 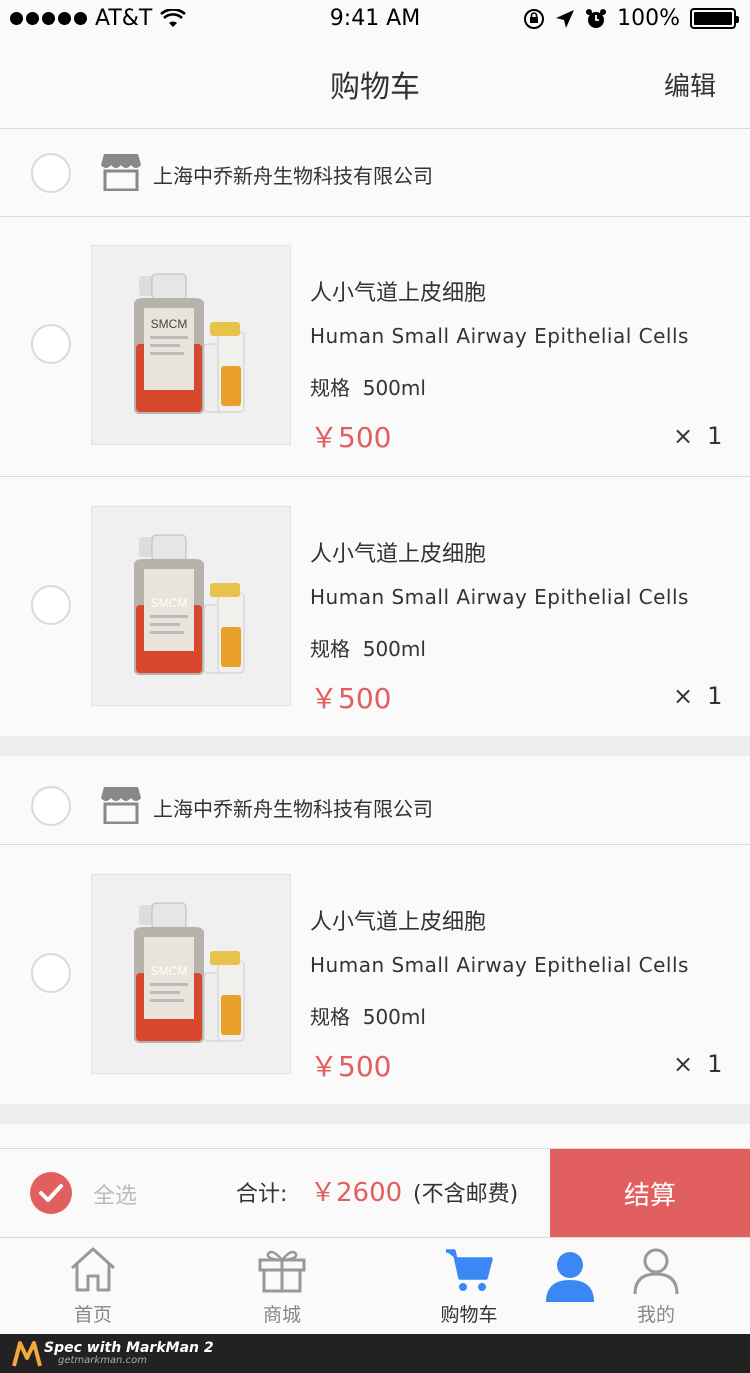 I want to click on edit-button: 编辑, so click(x=690, y=84).